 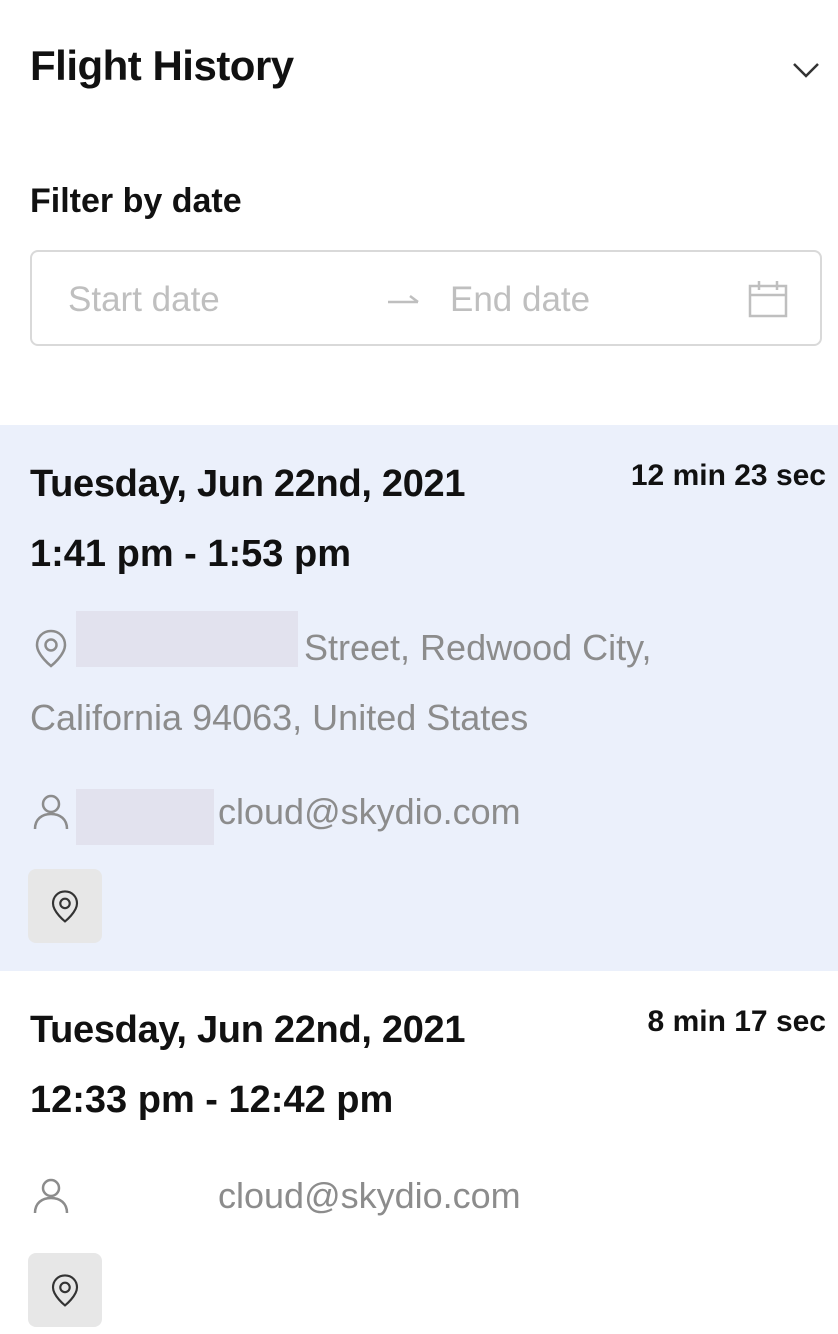 What do you see at coordinates (590, 300) in the screenshot?
I see `end-date-input` at bounding box center [590, 300].